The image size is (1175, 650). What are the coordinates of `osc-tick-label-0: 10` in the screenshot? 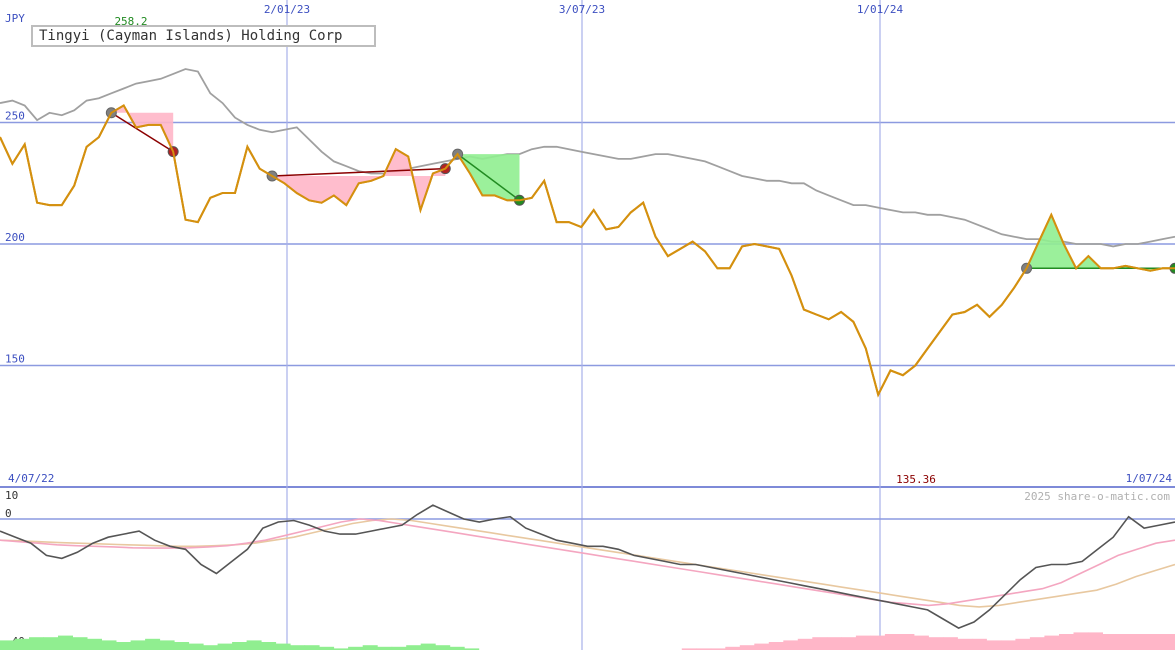 It's located at (11, 495).